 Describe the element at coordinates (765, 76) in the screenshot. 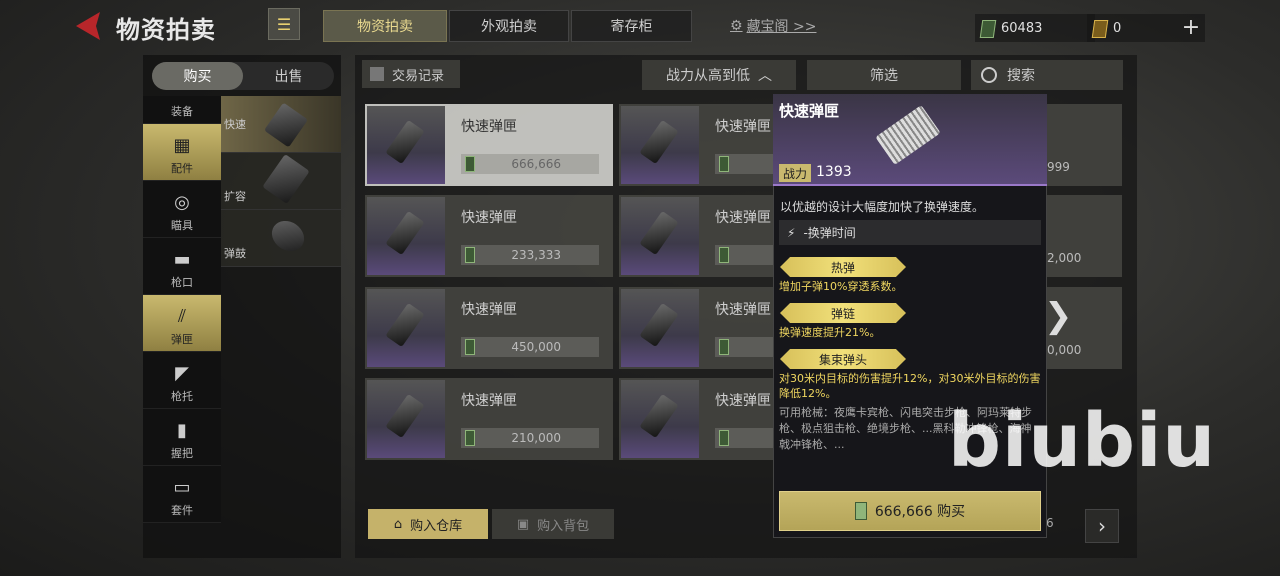

I see `chevron-up-icon: ︿` at that location.